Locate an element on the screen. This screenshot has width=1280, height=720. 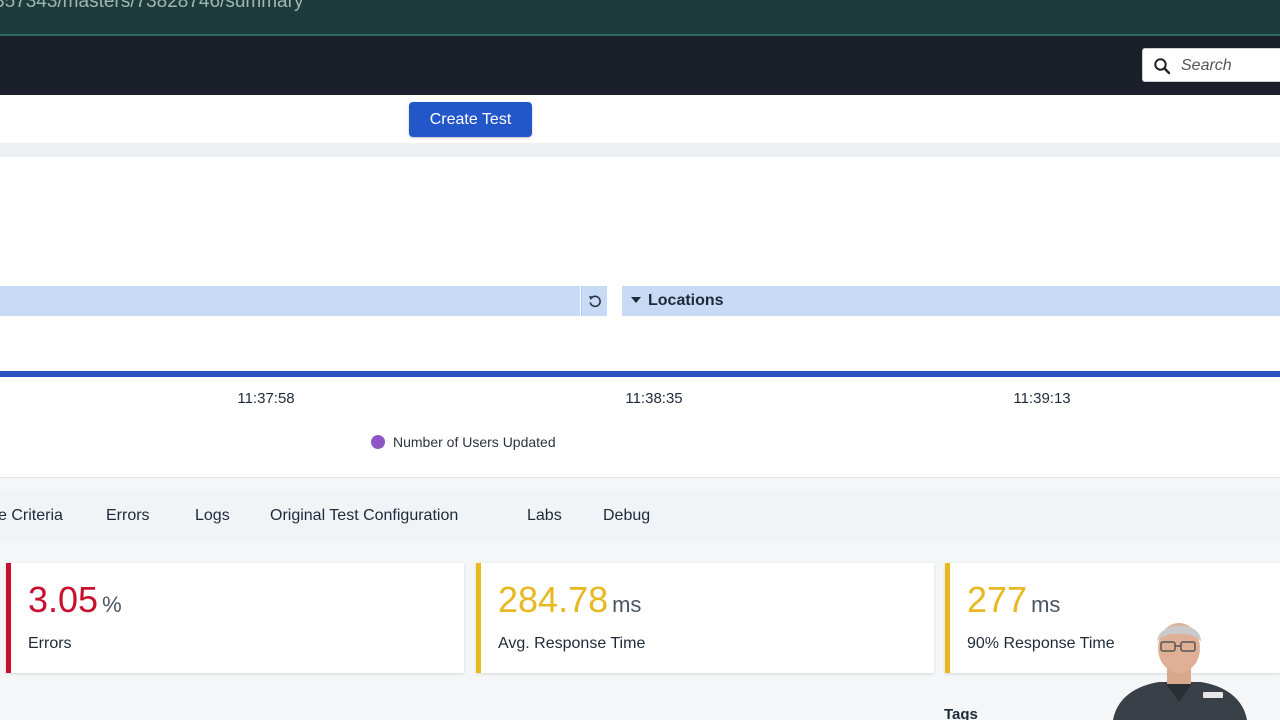
legend-label: Number of Users Updated is located at coordinates (474, 442).